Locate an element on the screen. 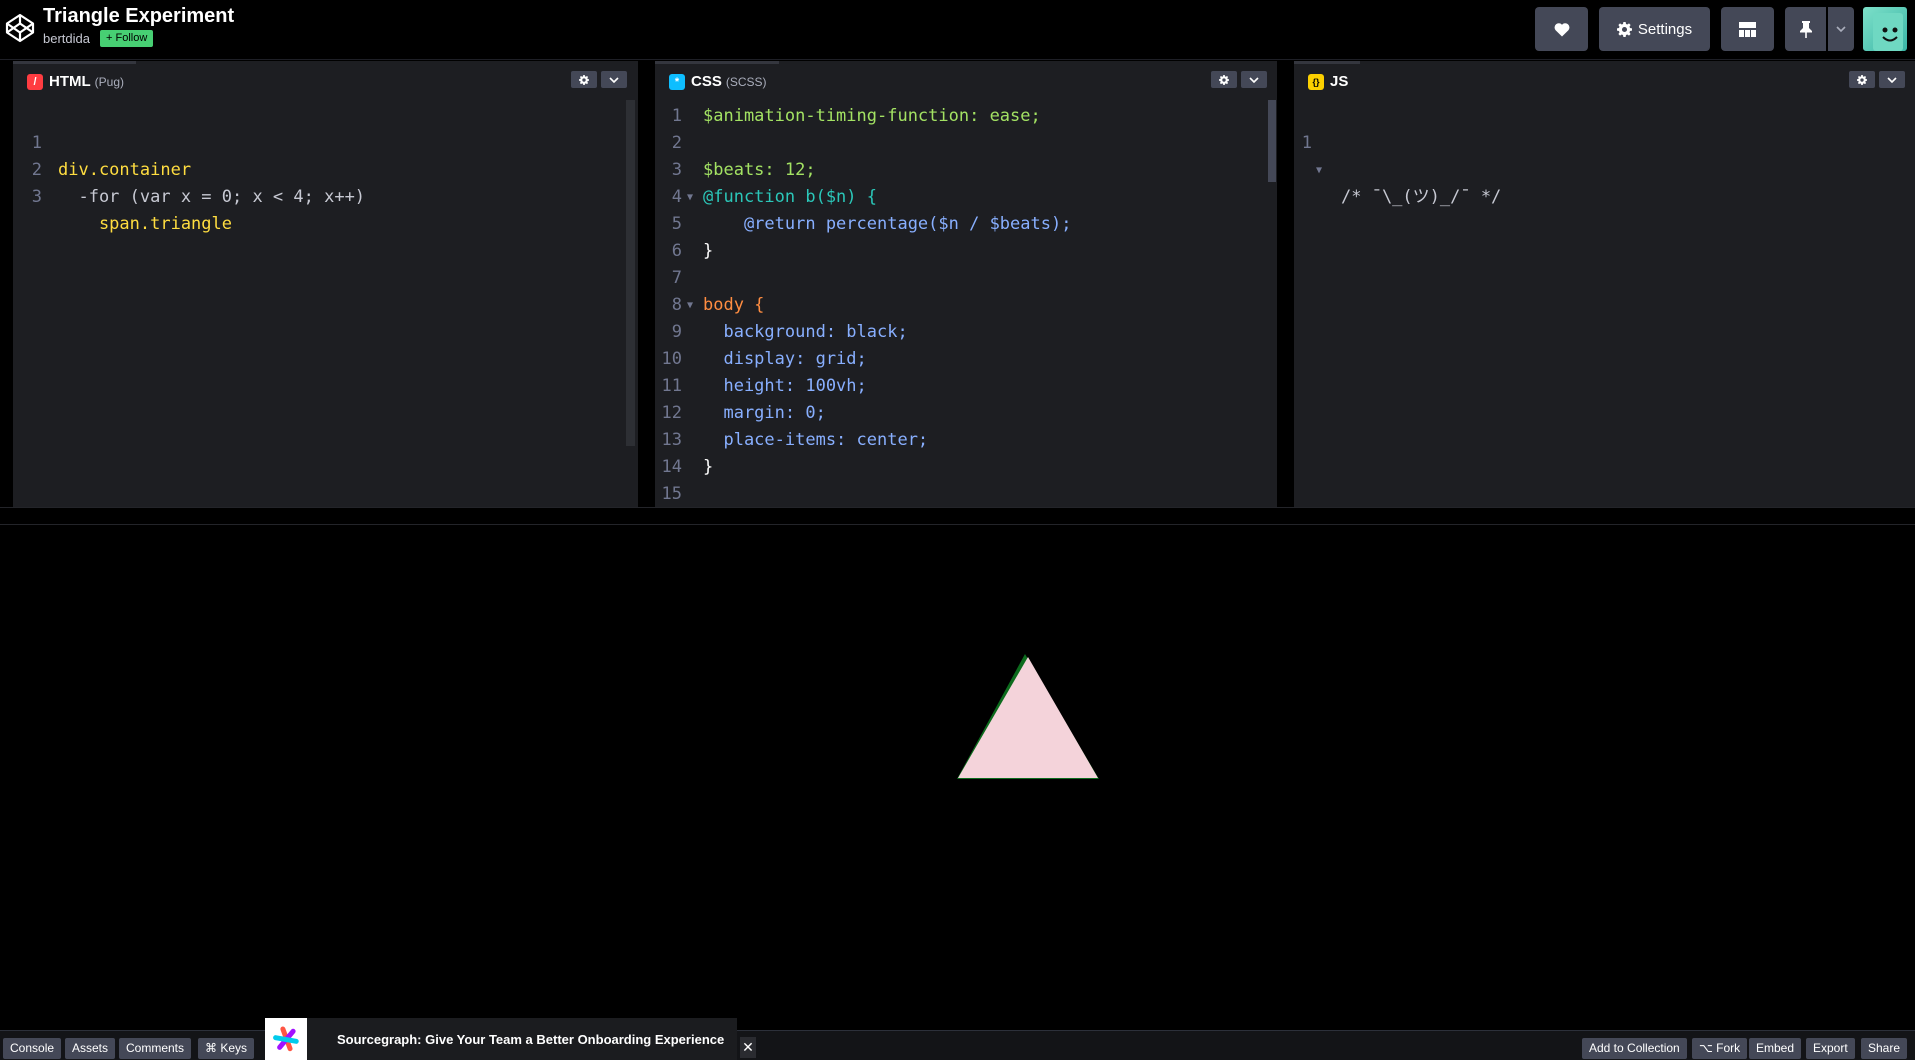  js-lang-icon: {} is located at coordinates (1316, 81).